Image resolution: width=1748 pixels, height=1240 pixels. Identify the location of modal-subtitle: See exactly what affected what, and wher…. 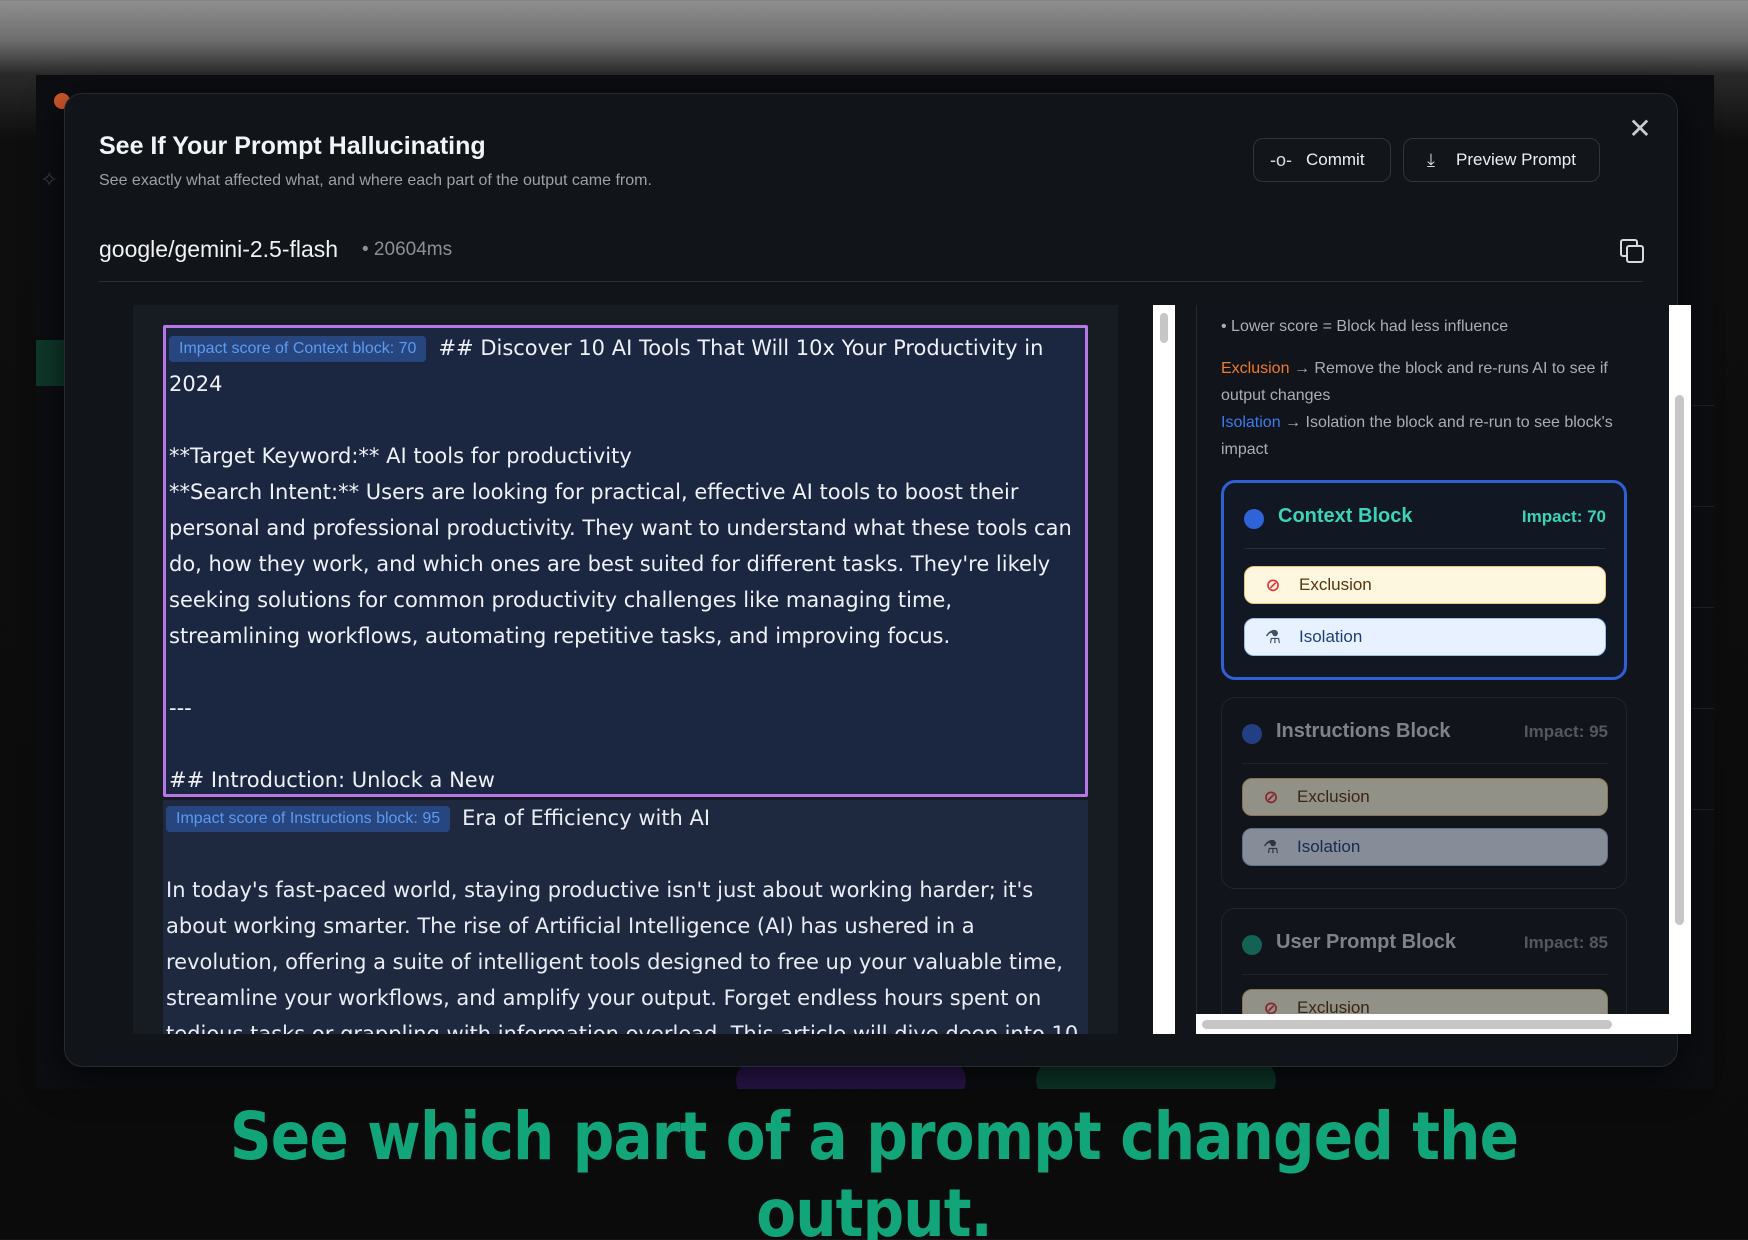
(375, 180).